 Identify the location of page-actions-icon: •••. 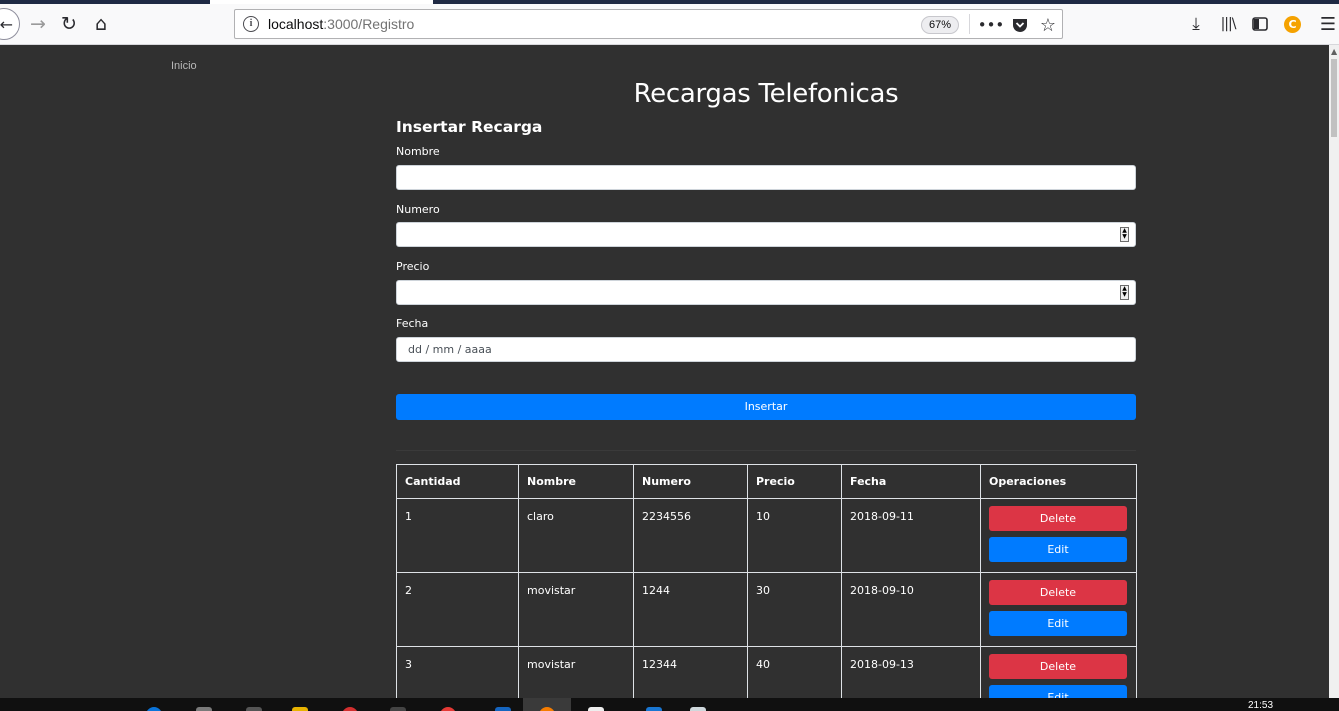
(991, 25).